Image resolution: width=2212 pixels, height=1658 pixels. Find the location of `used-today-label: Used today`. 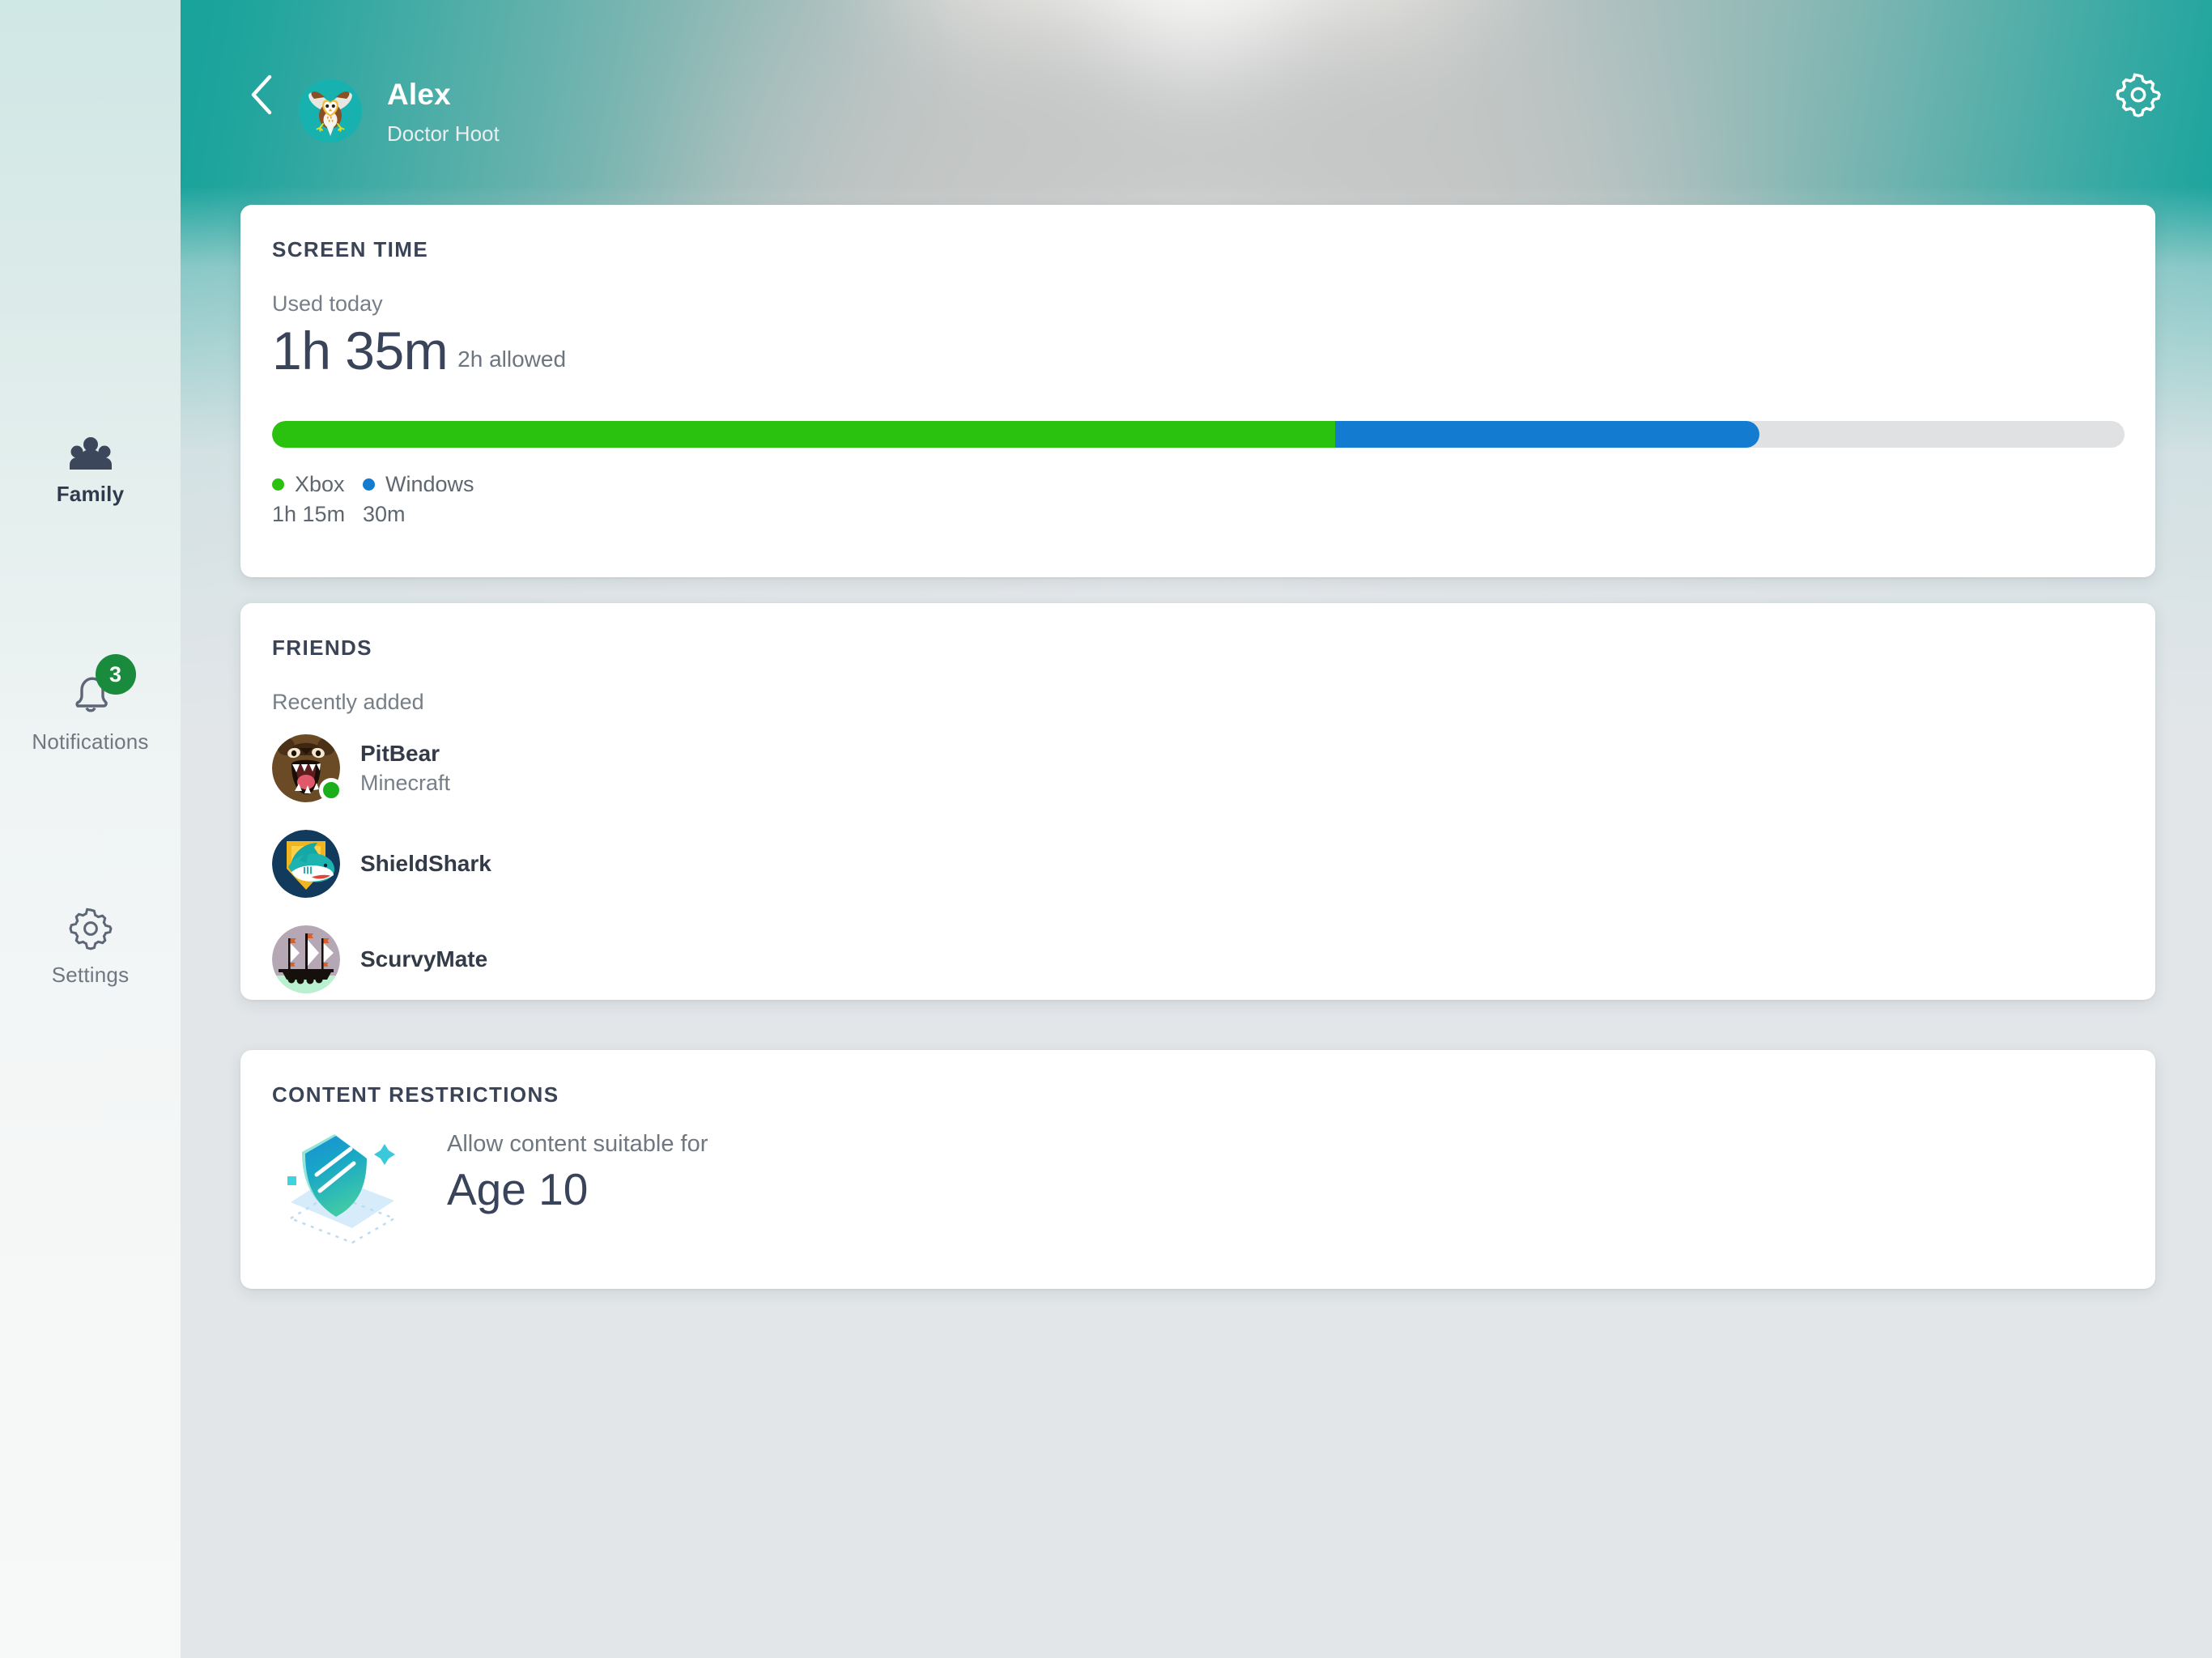

used-today-label: Used today is located at coordinates (328, 303).